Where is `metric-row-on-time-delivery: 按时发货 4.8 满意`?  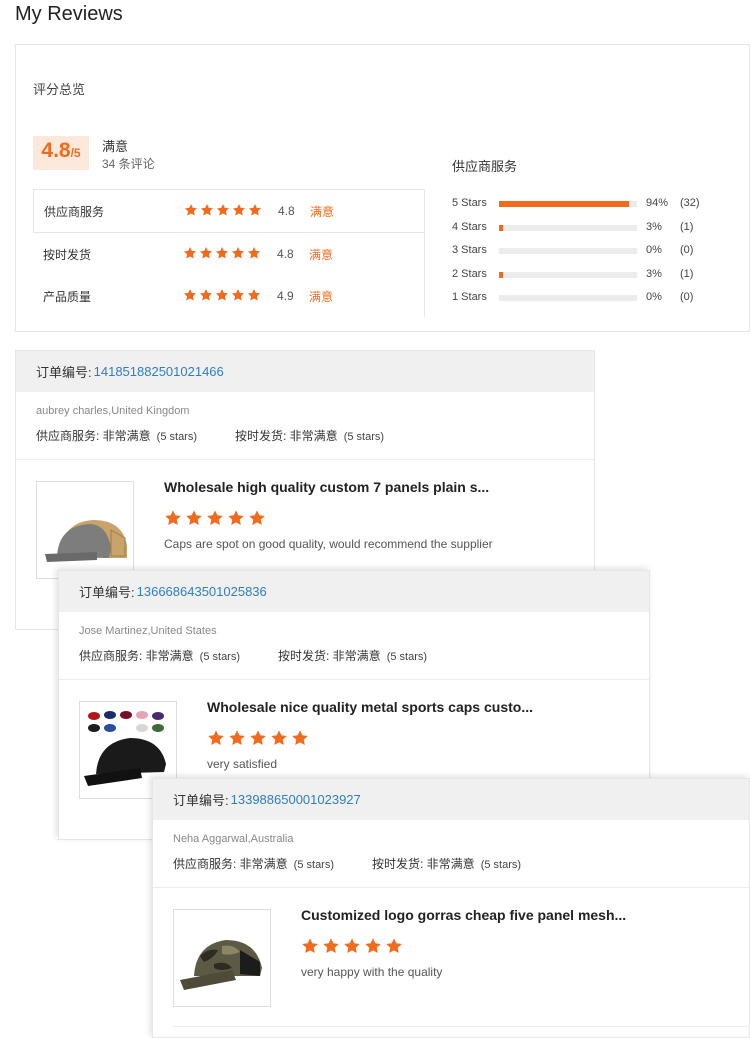 metric-row-on-time-delivery: 按时发货 4.8 满意 is located at coordinates (229, 254).